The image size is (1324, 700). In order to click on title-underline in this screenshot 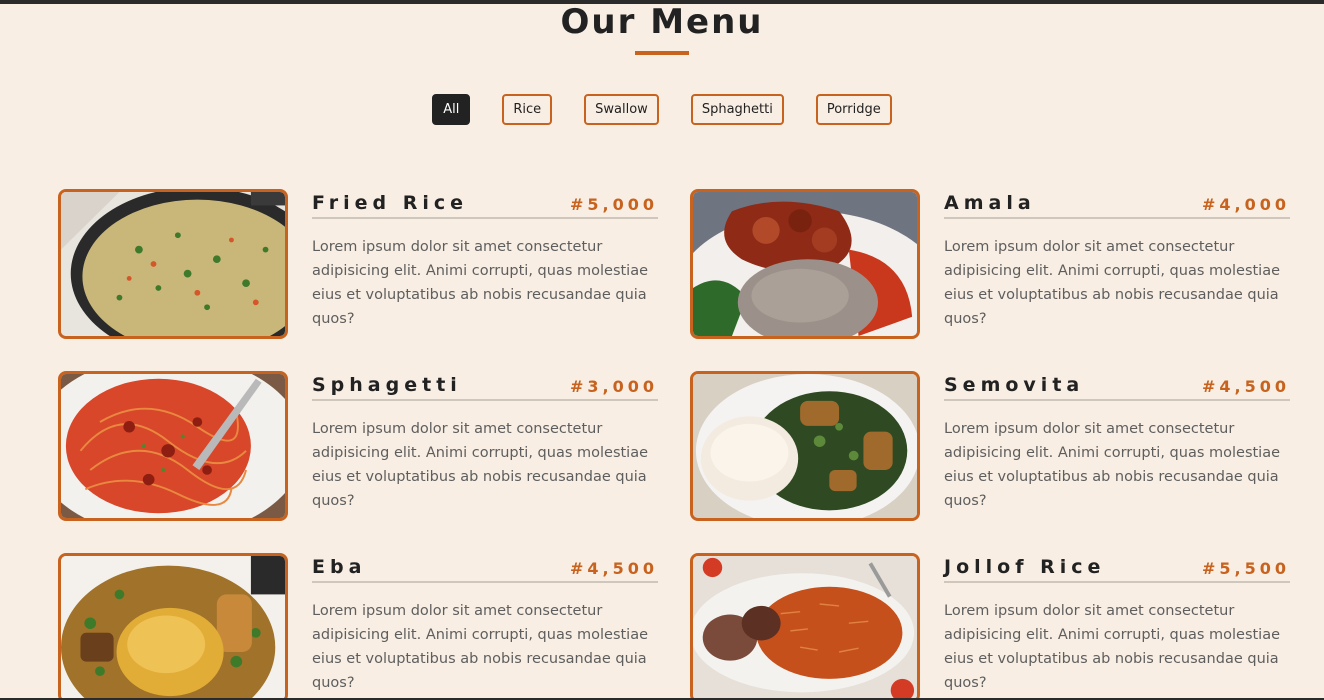, I will do `click(662, 53)`.